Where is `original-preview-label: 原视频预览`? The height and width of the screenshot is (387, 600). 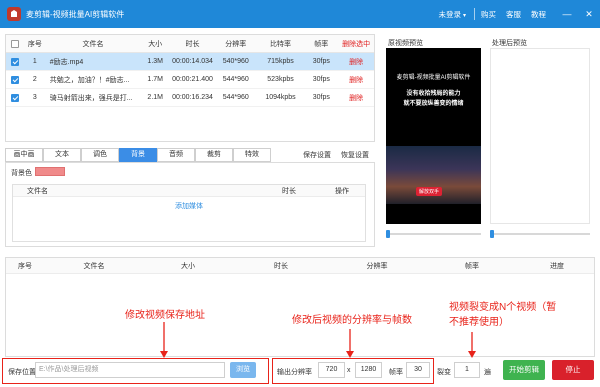 original-preview-label: 原视频预览 is located at coordinates (405, 43).